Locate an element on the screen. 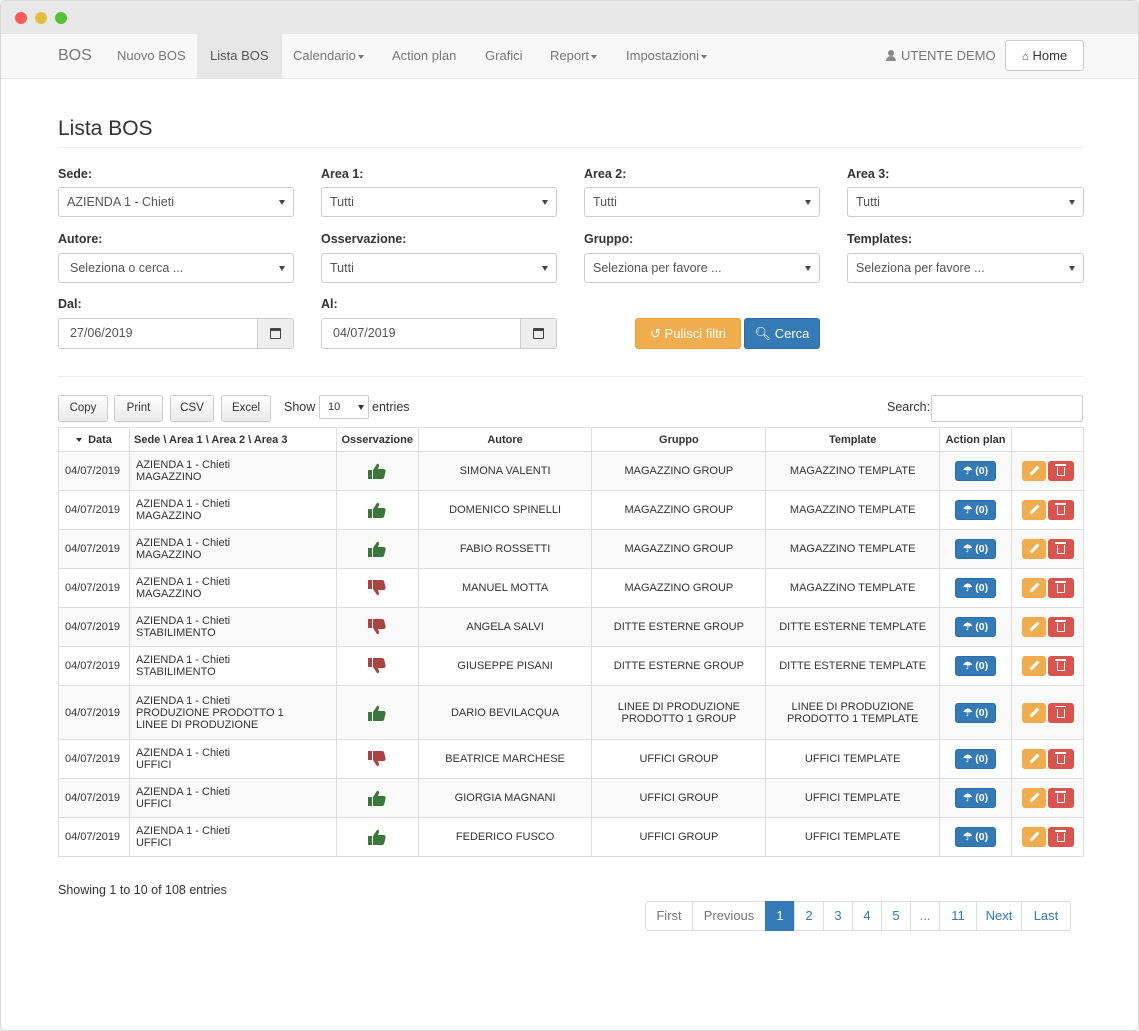  minimize-window-dot is located at coordinates (41, 18).